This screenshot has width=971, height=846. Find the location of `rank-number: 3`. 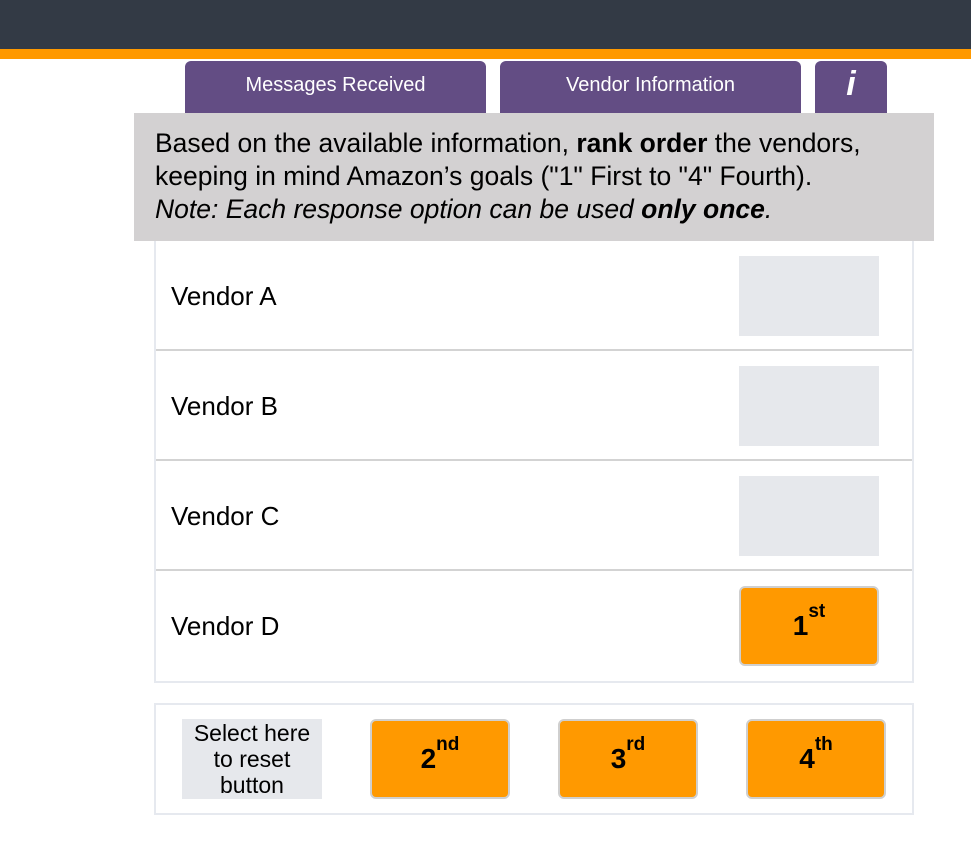

rank-number: 3 is located at coordinates (618, 758).